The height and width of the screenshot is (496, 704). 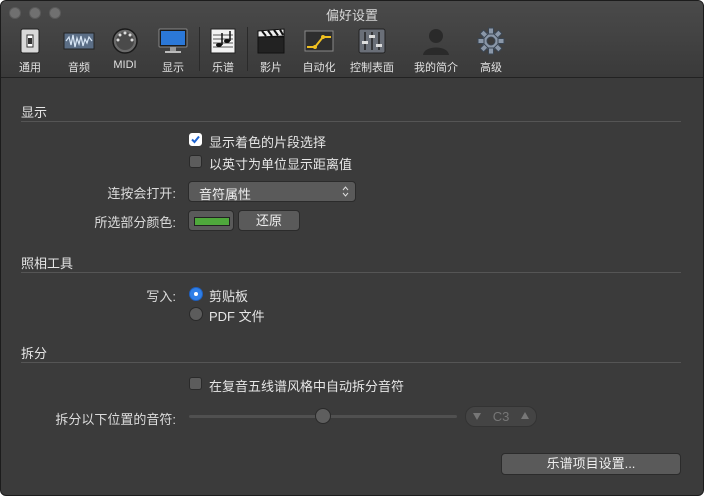 I want to click on general-switch-icon, so click(x=30, y=41).